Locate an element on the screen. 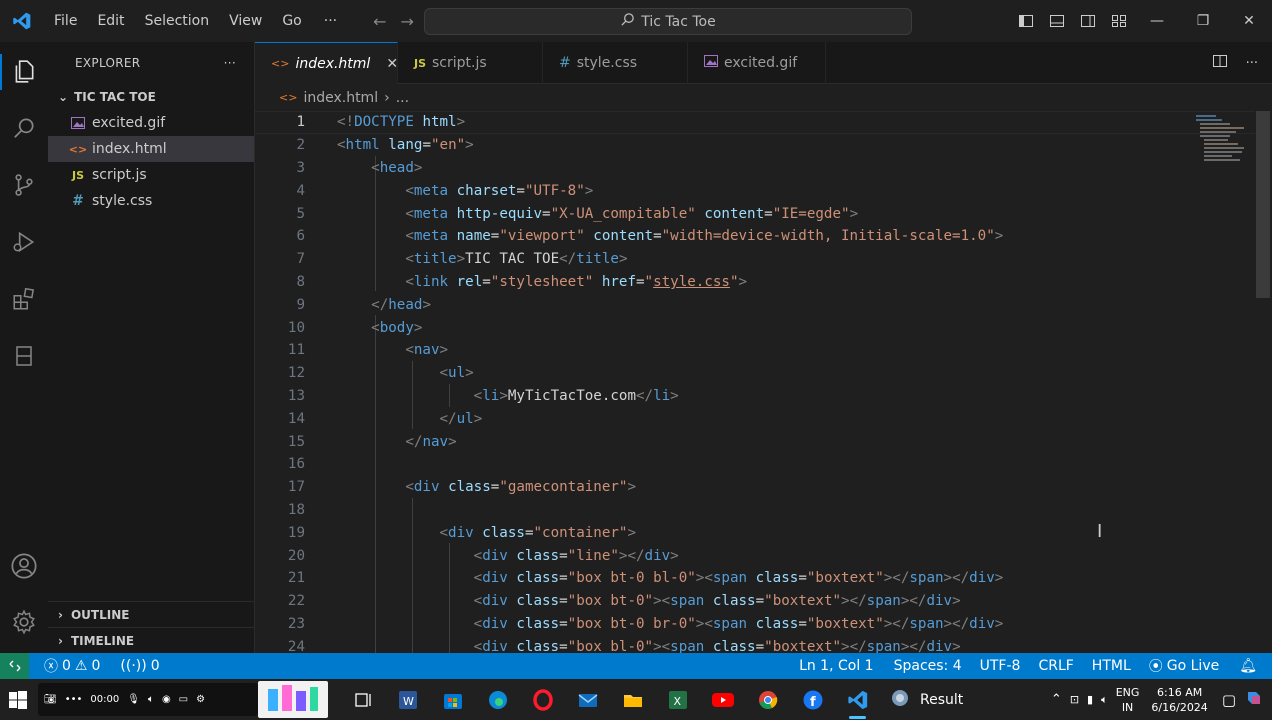  speaker-icon: 🔈︎ is located at coordinates (151, 699).